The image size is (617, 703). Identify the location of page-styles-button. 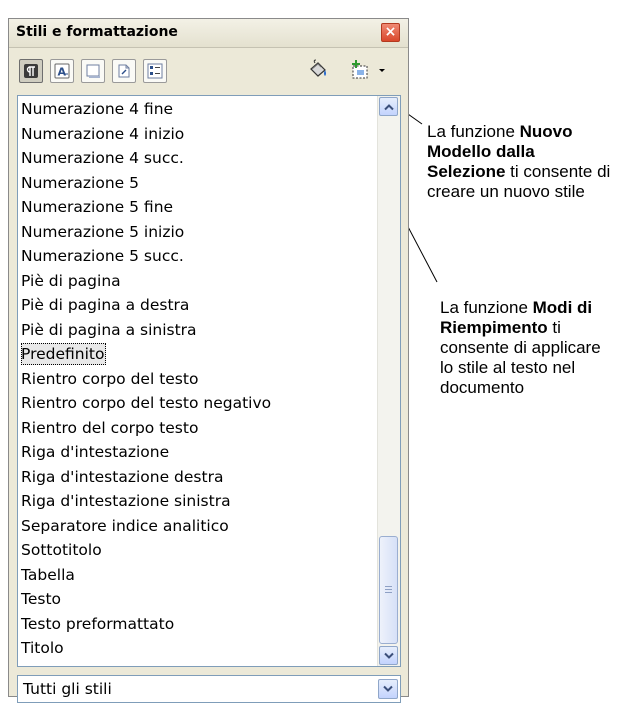
(124, 71).